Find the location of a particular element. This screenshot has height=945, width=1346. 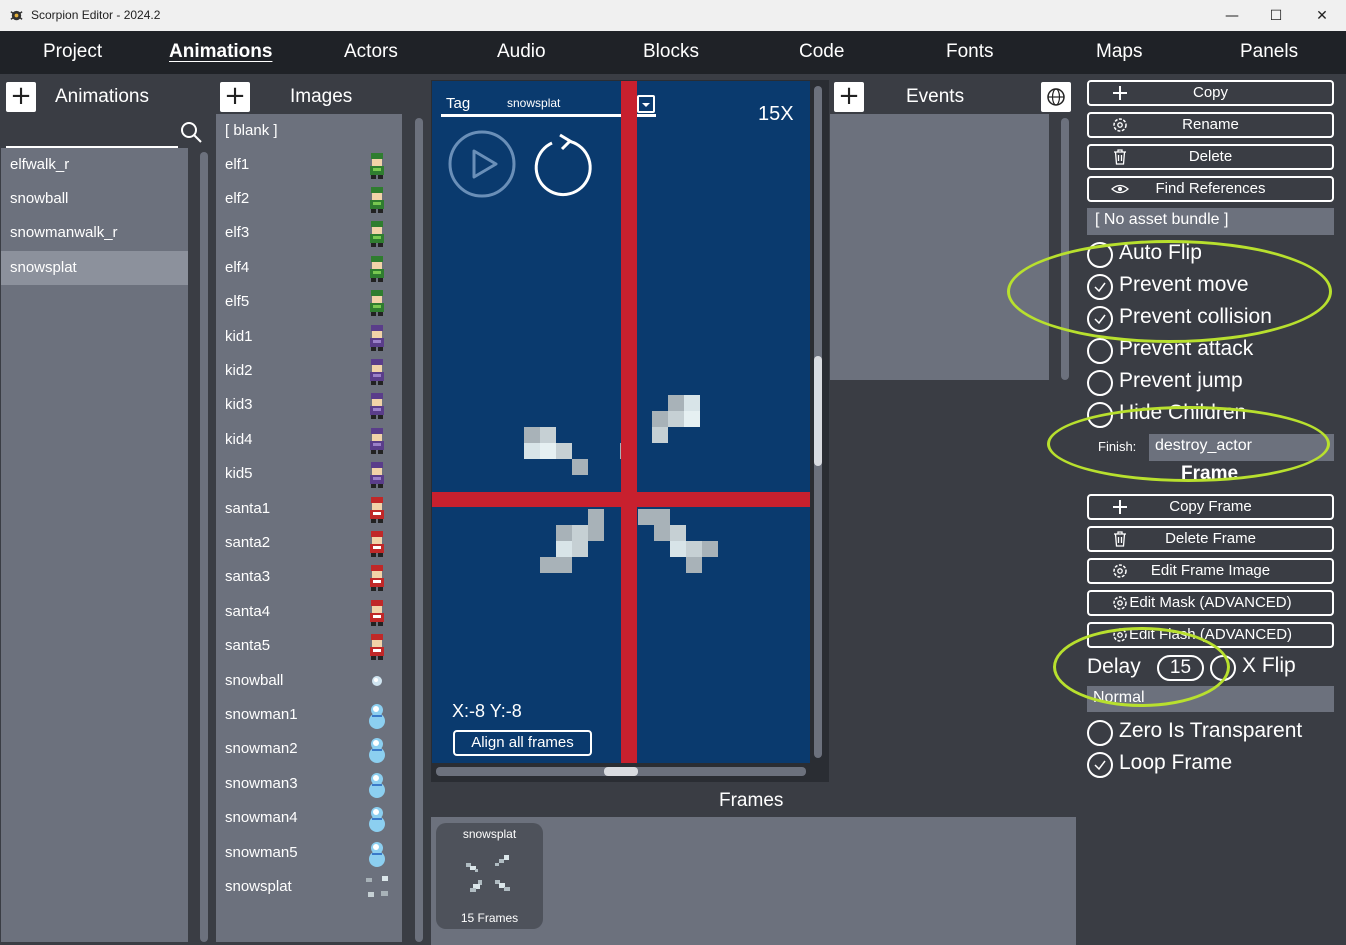

blend-mode-field: Normal is located at coordinates (1210, 699).